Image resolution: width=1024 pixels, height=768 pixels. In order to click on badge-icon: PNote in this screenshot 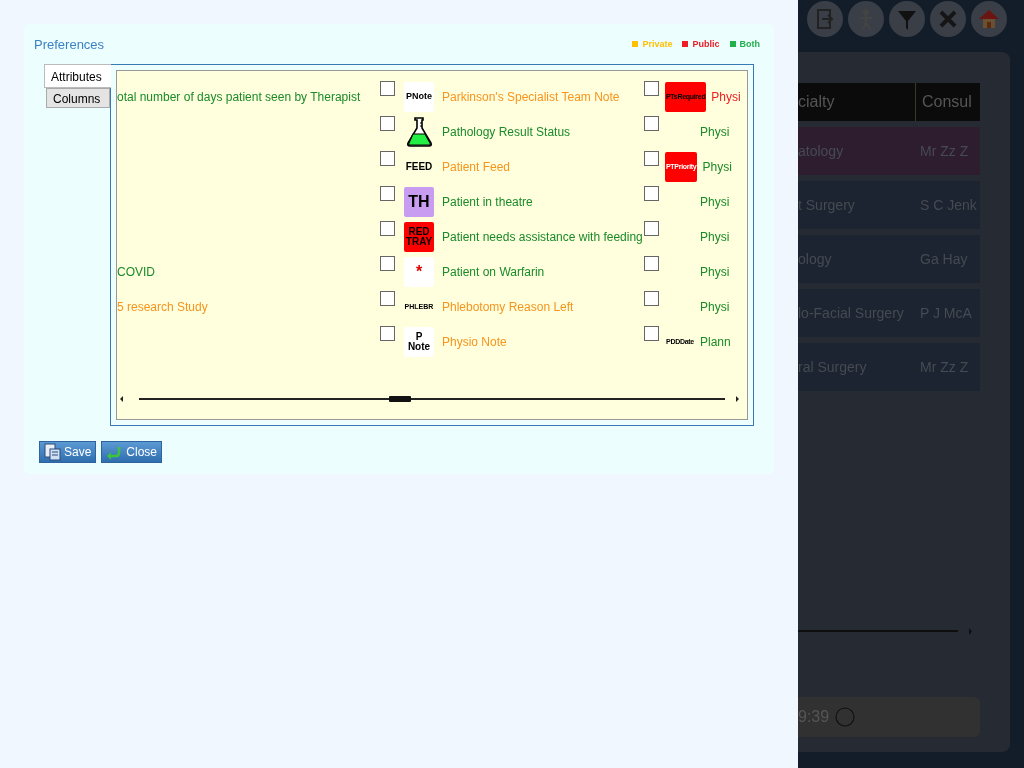, I will do `click(419, 97)`.